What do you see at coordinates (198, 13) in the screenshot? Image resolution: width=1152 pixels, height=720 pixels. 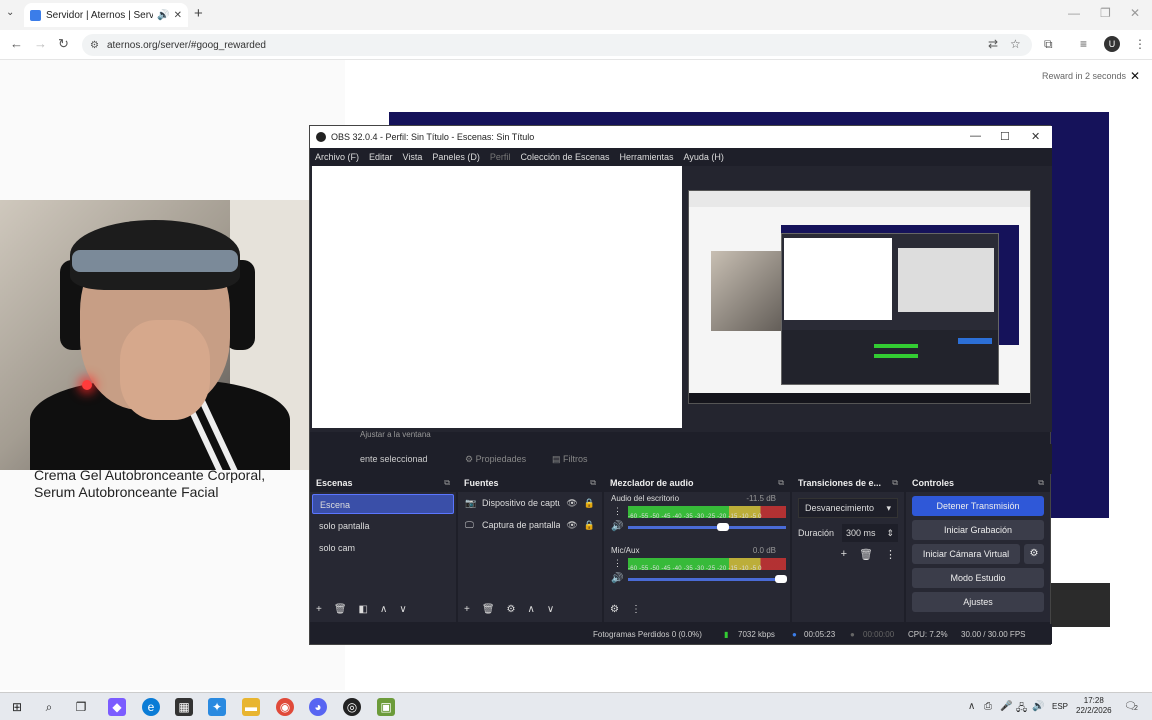 I see `new-tab-button: +` at bounding box center [198, 13].